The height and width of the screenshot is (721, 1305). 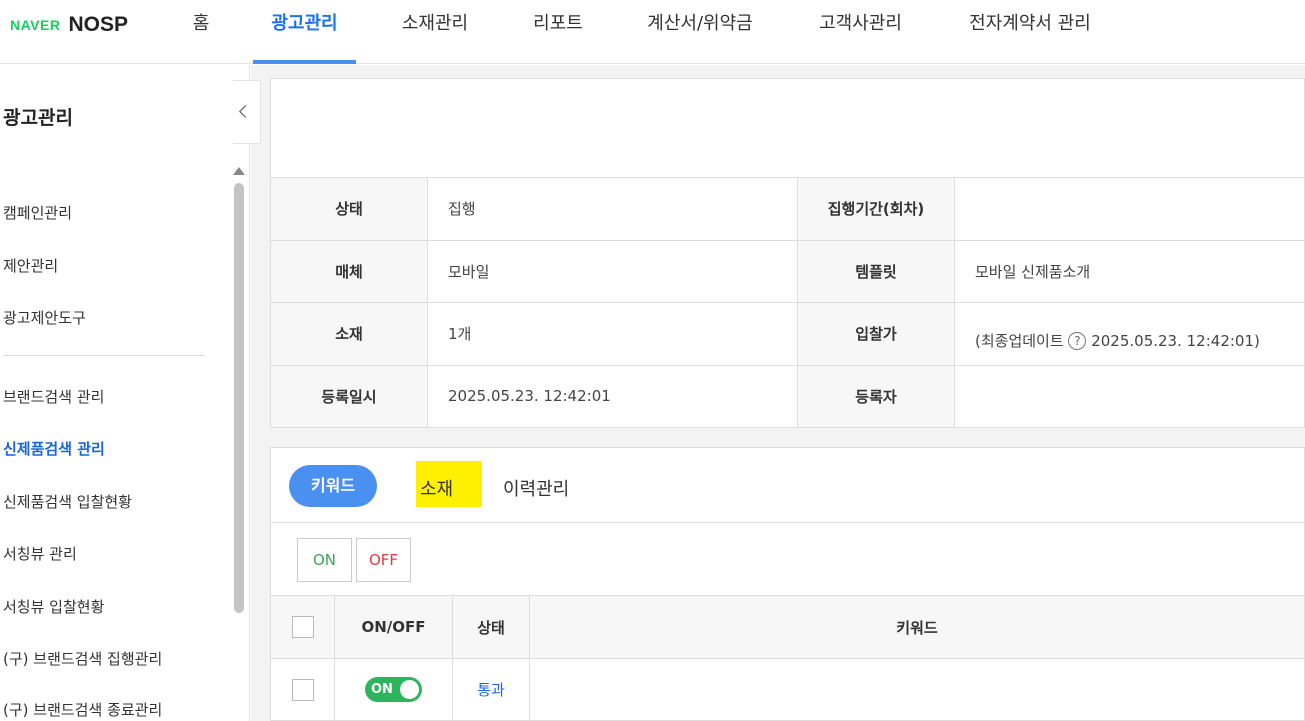 I want to click on header-keyword: 키워드, so click(x=917, y=627).